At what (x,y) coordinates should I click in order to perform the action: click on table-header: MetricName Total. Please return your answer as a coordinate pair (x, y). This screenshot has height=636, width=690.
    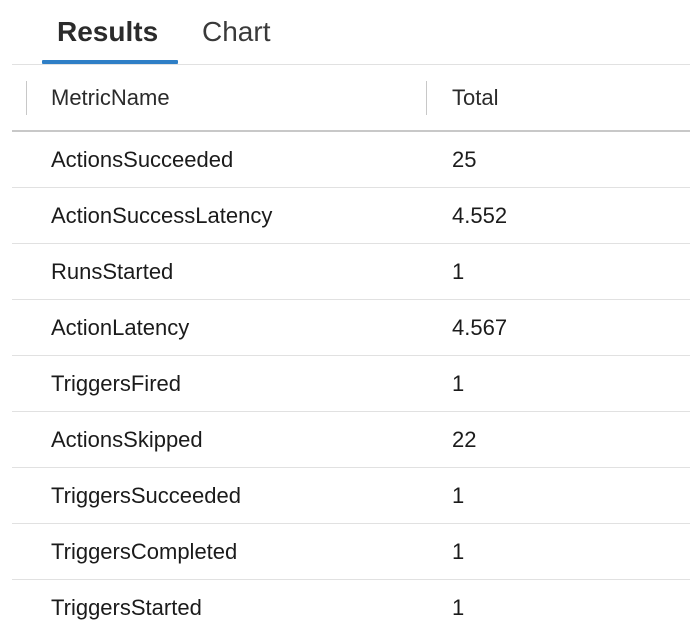
    Looking at the image, I should click on (351, 104).